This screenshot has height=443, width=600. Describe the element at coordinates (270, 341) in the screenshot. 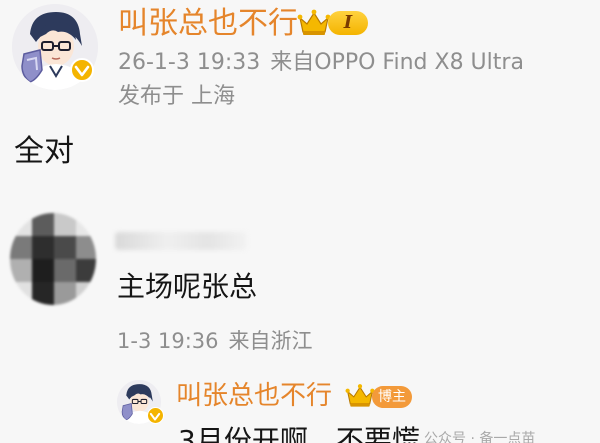

I see `comment-source: 来自浙江` at that location.